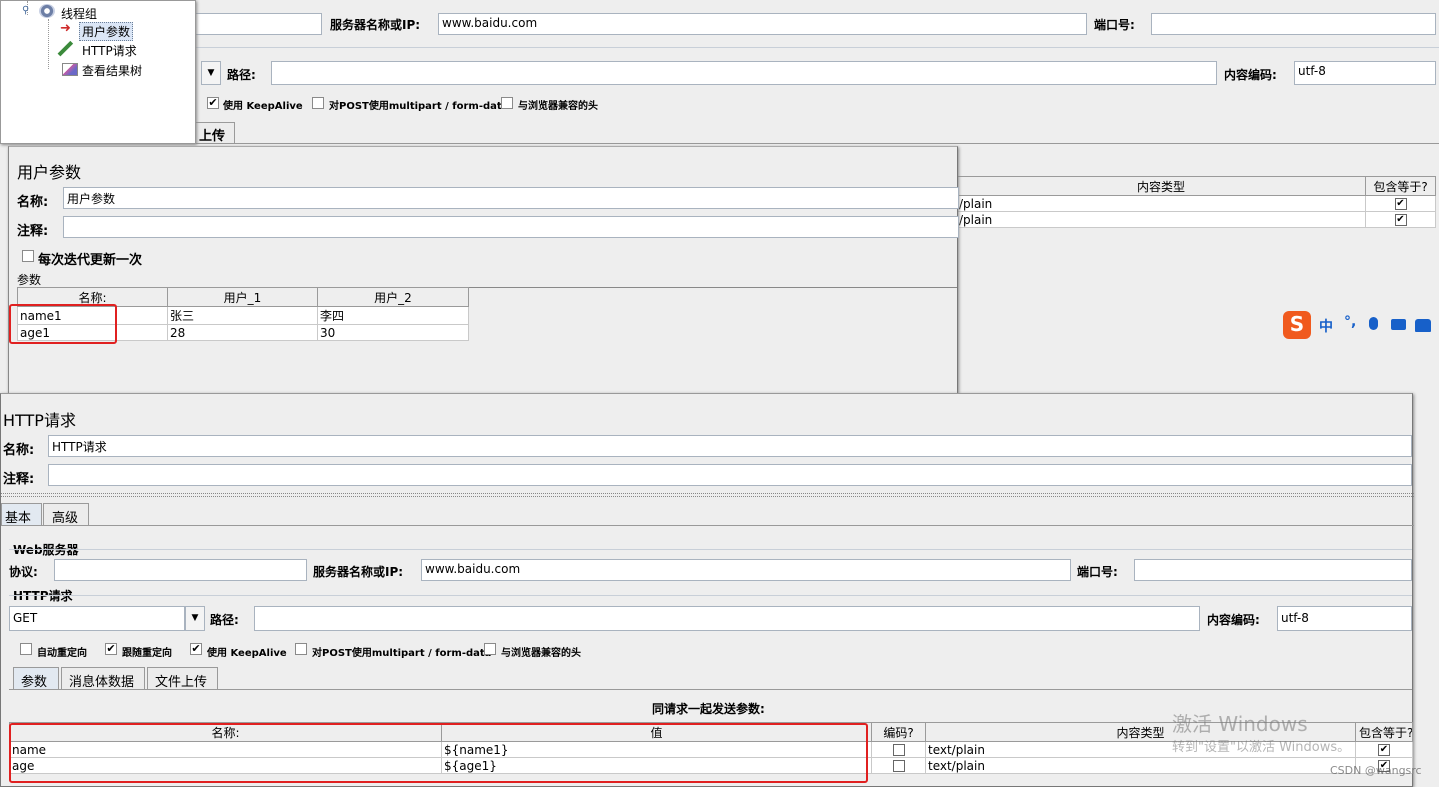 The width and height of the screenshot is (1439, 787). I want to click on back-protocol-field, so click(258, 24).